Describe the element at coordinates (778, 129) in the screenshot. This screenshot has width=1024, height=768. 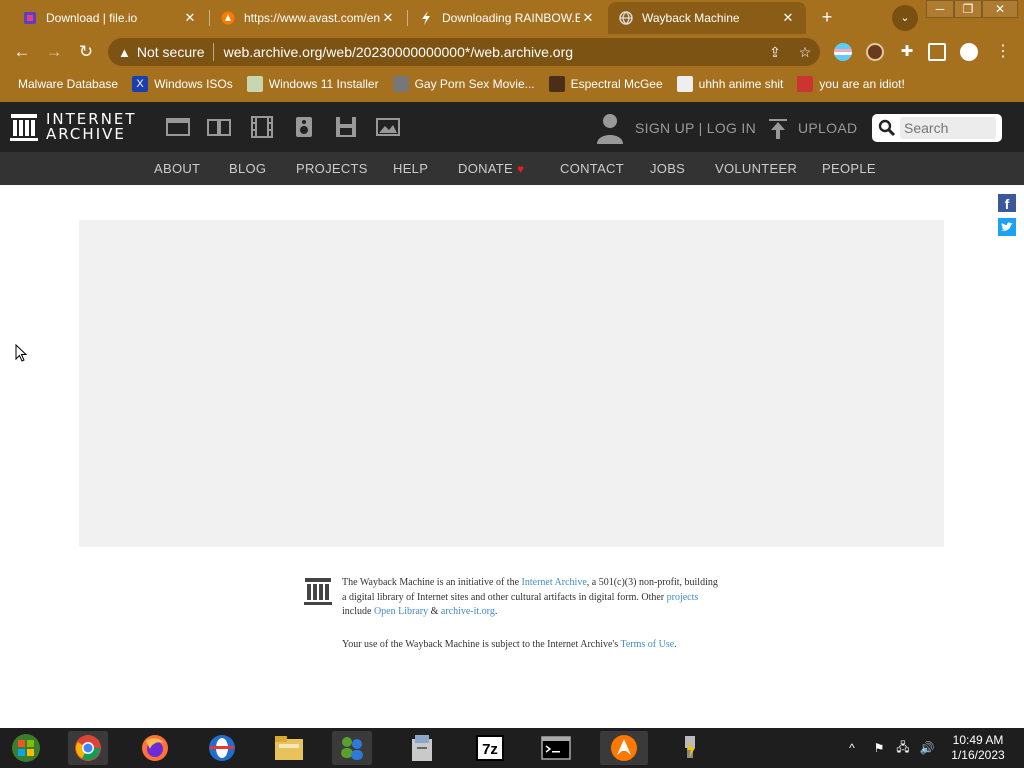
I see `upload-icon` at that location.